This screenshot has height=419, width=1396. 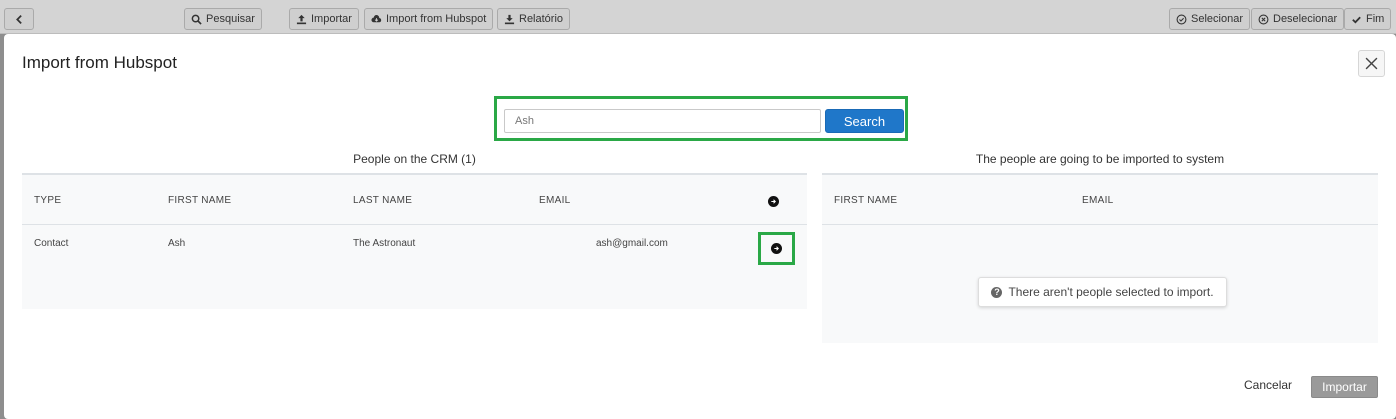 I want to click on report-toolbar-label: Relatório, so click(x=541, y=19).